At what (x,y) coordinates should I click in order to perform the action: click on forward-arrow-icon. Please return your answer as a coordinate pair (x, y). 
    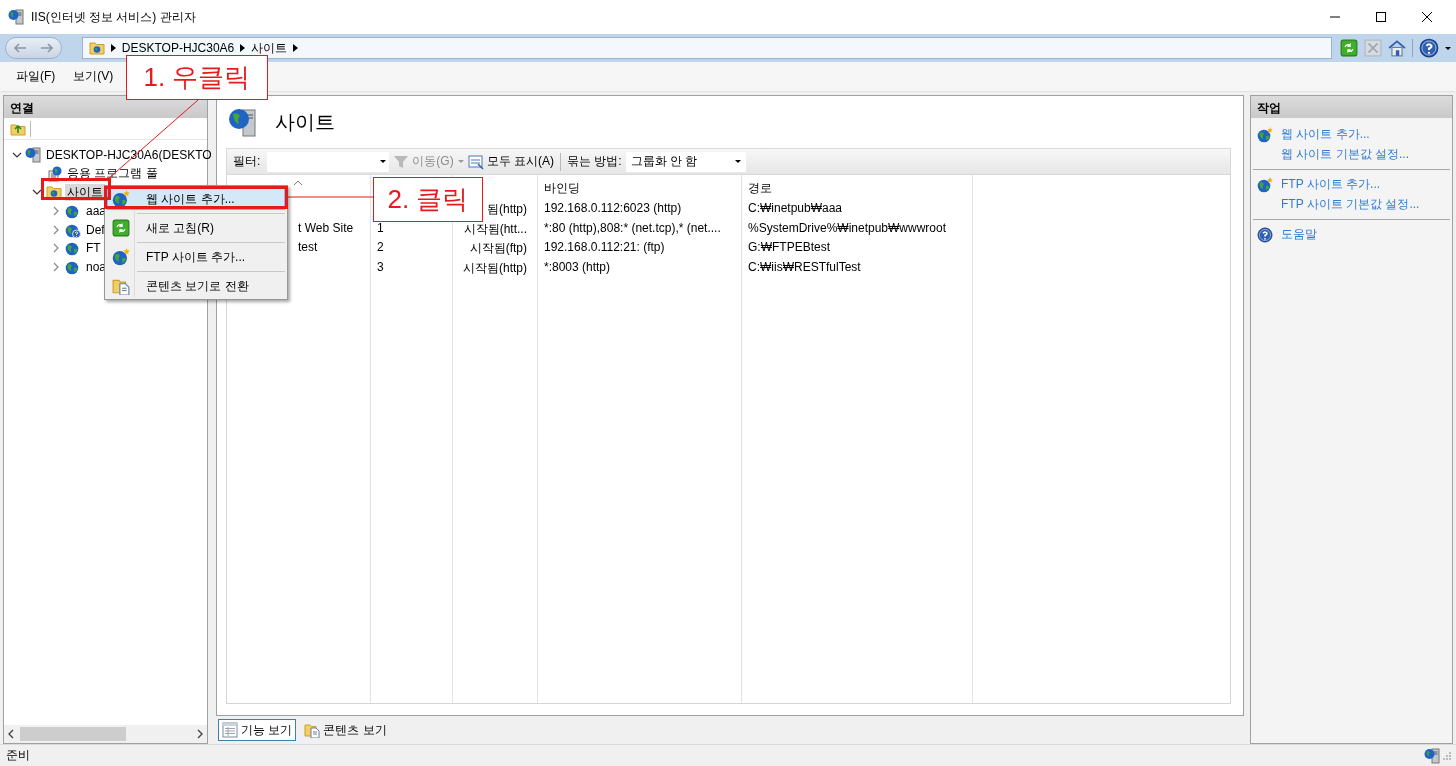
    Looking at the image, I should click on (47, 48).